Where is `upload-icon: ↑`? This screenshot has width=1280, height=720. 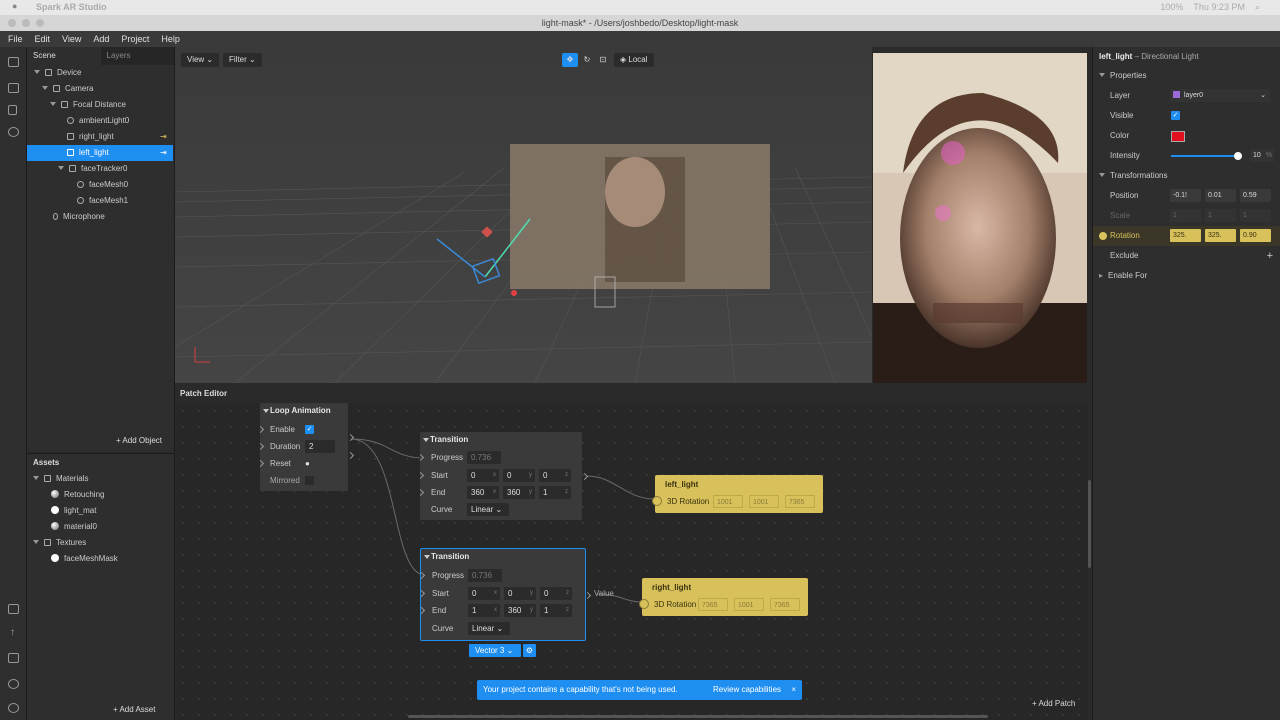 upload-icon: ↑ is located at coordinates (15, 632).